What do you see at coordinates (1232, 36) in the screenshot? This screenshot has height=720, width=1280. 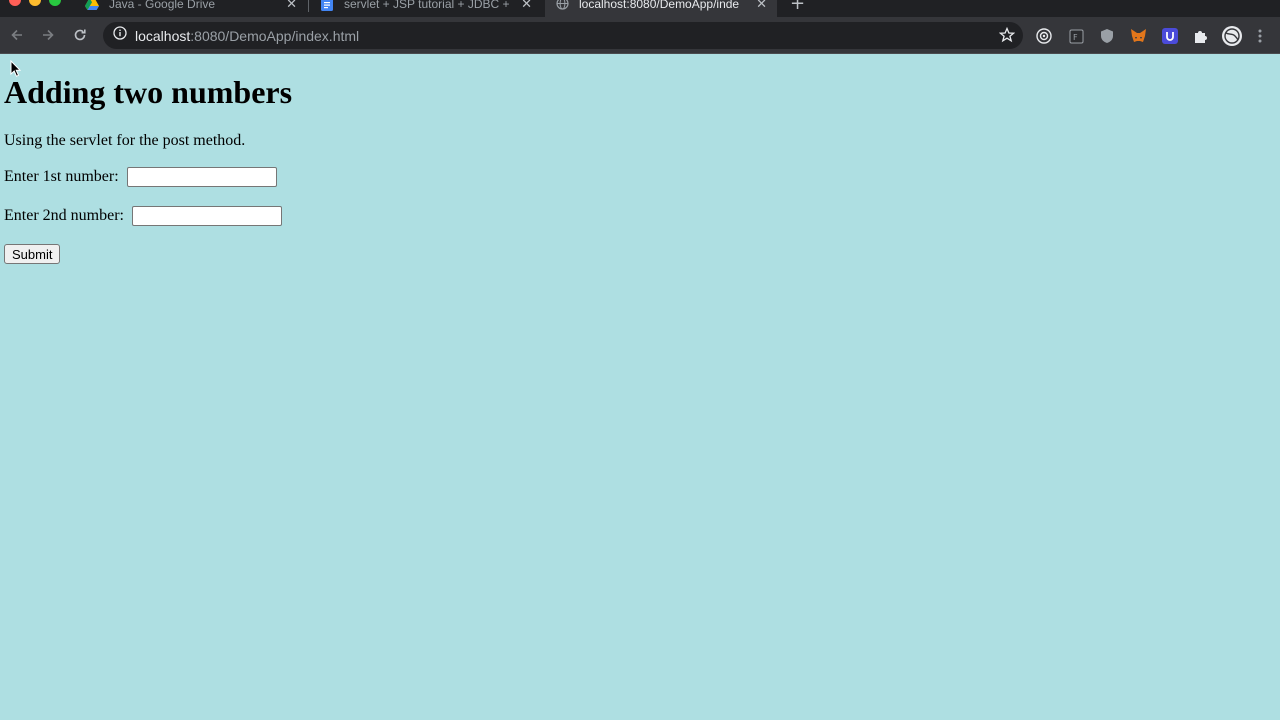 I see `profile-avatar-icon` at bounding box center [1232, 36].